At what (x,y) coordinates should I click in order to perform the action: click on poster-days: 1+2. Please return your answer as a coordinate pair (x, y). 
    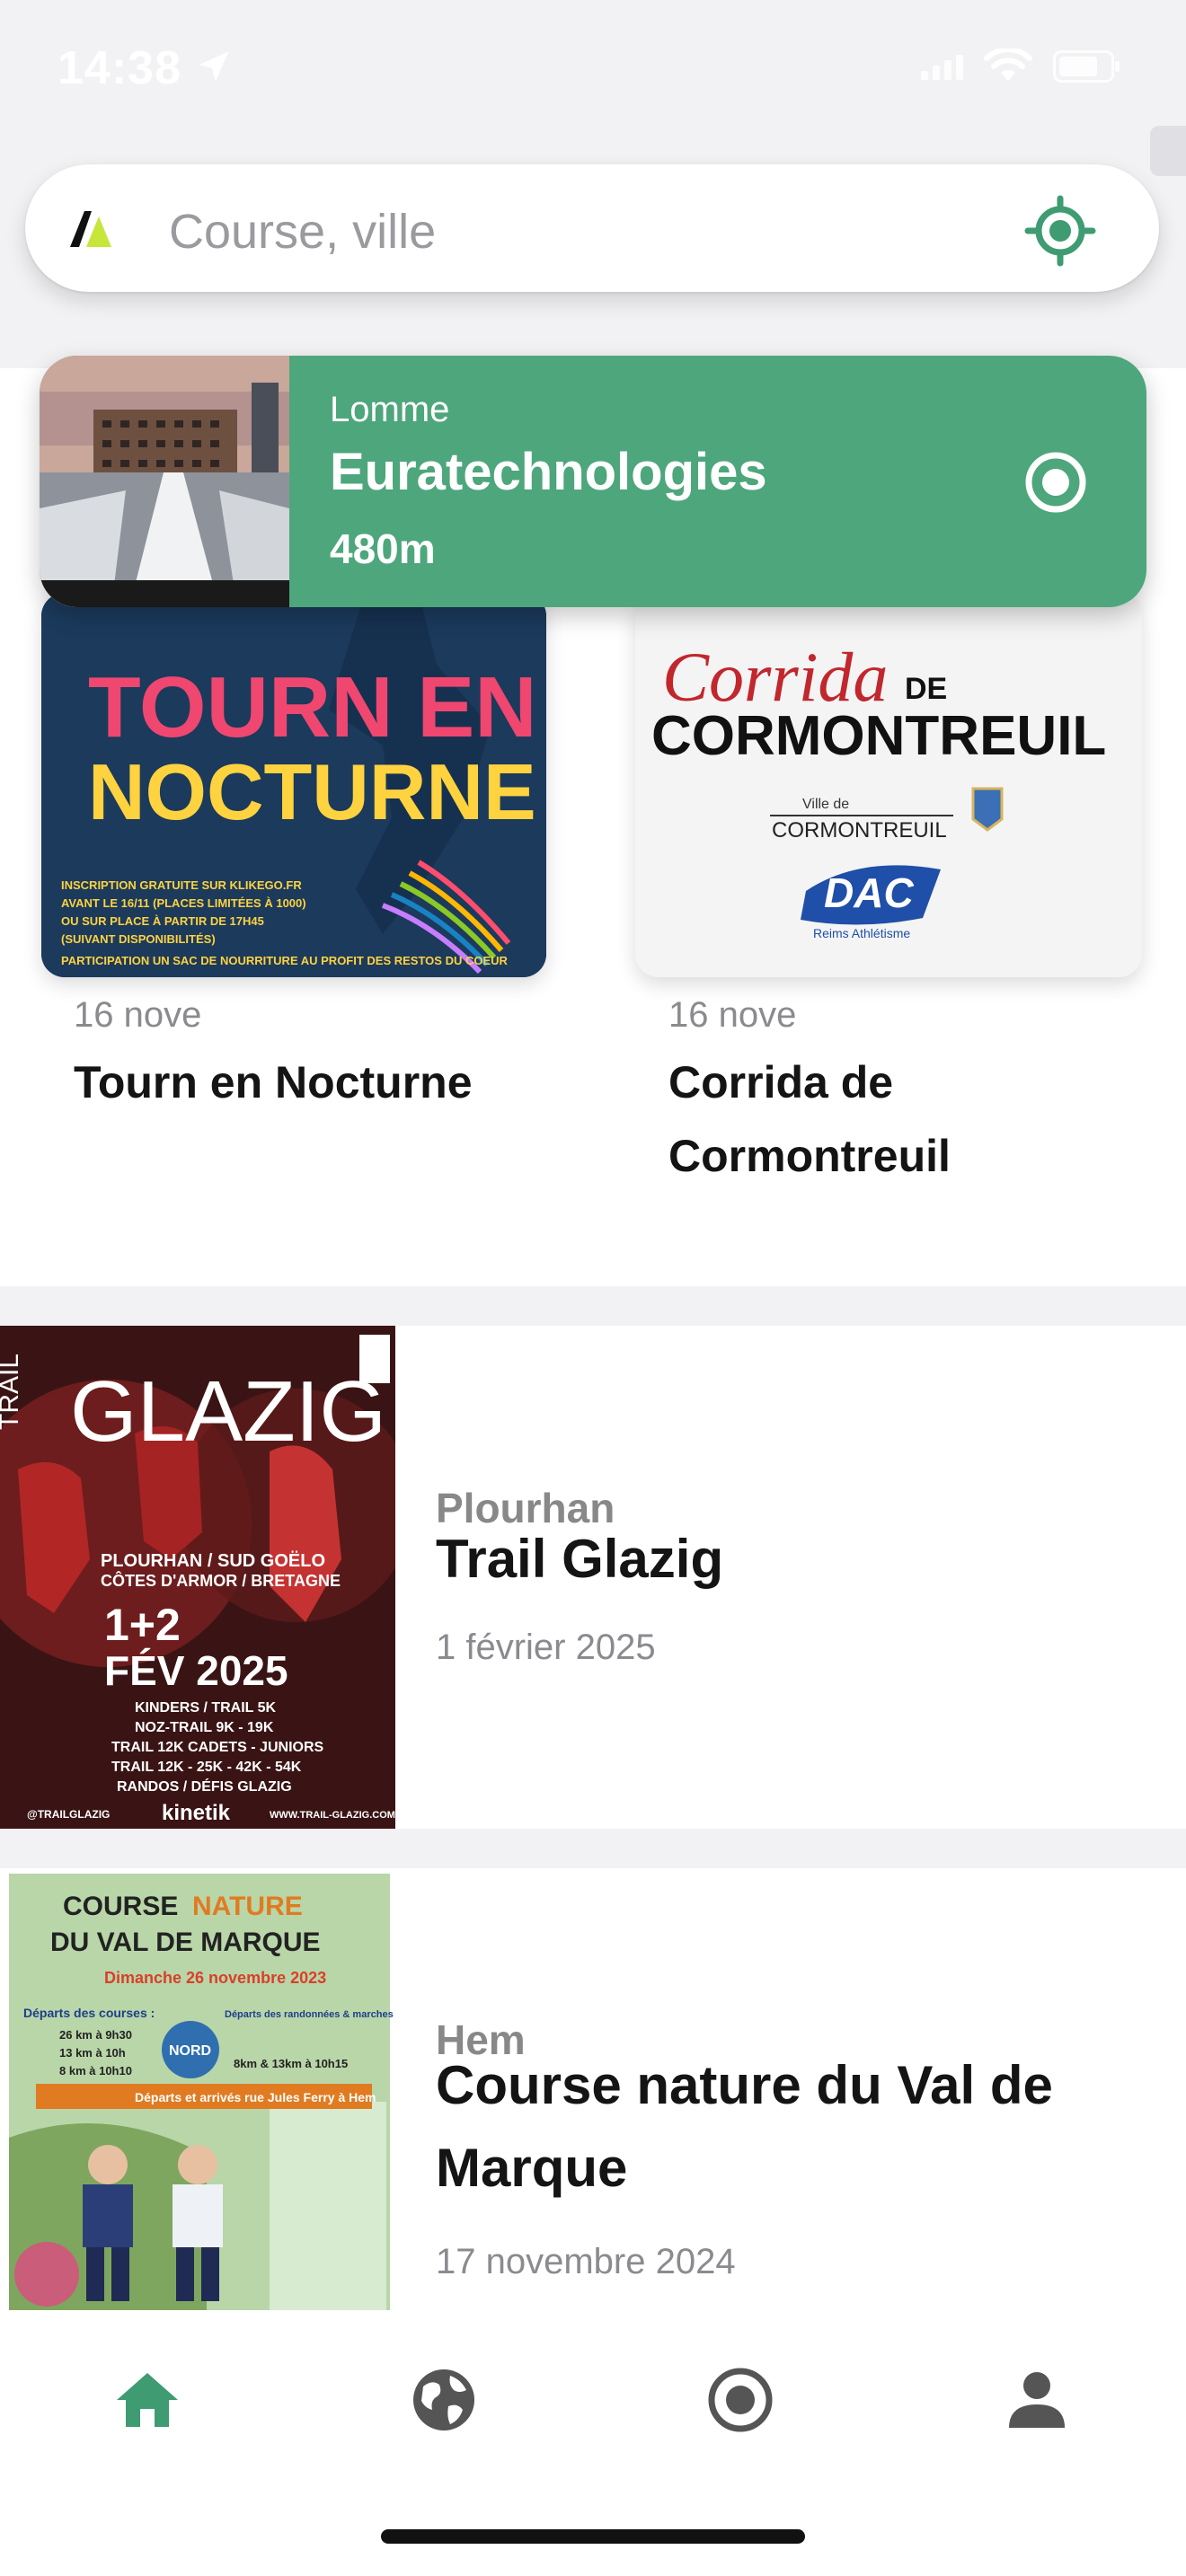
    Looking at the image, I should click on (142, 1625).